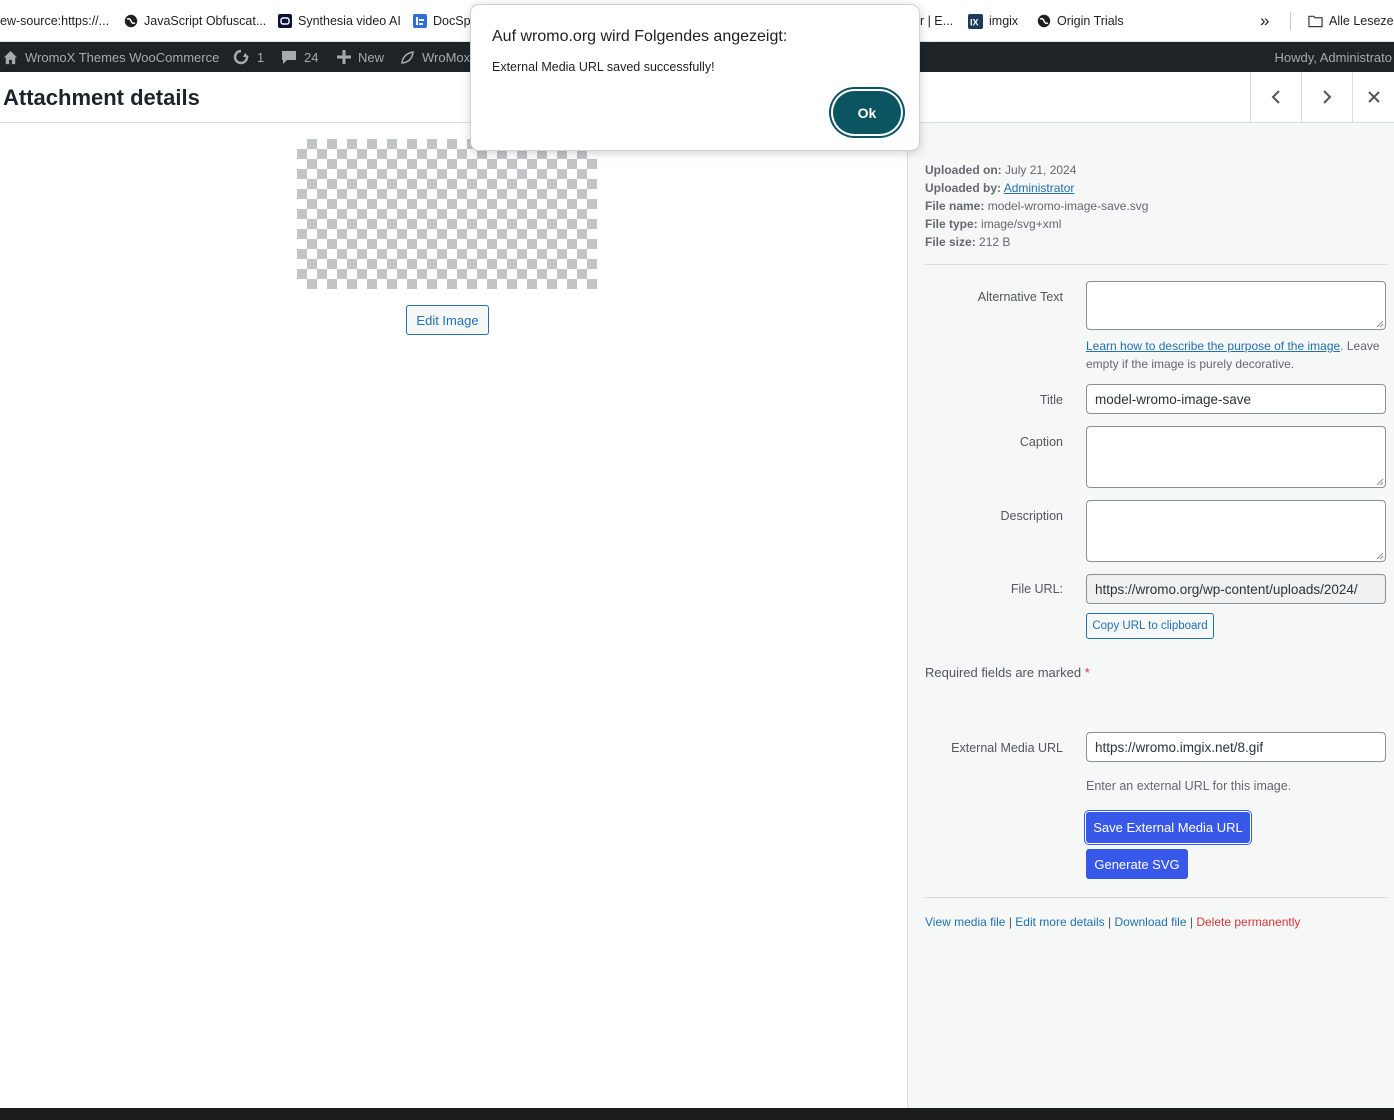 The height and width of the screenshot is (1120, 1394). What do you see at coordinates (1036, 589) in the screenshot?
I see `file-url-label: File URL:` at bounding box center [1036, 589].